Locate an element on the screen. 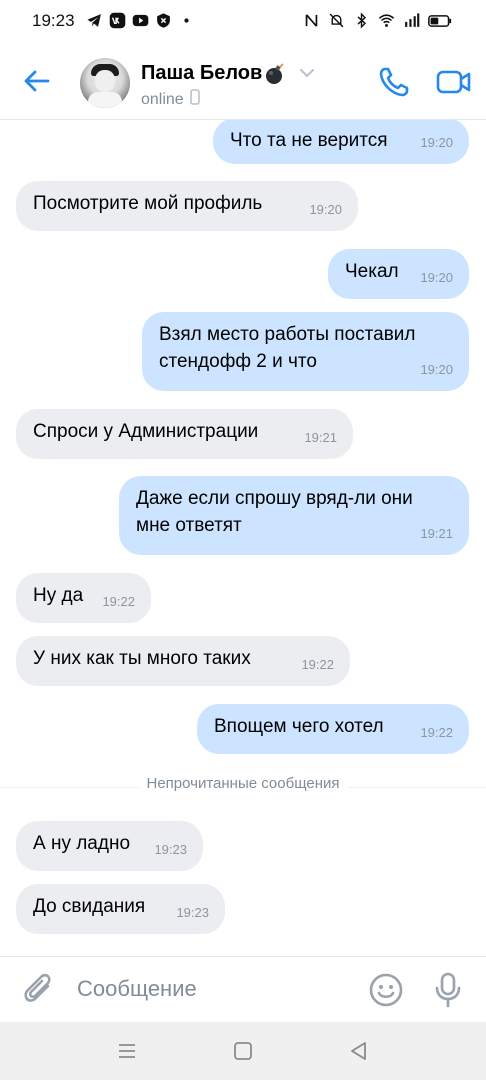 The width and height of the screenshot is (486, 1080). chat-header: Паша Белов online is located at coordinates (243, 81).